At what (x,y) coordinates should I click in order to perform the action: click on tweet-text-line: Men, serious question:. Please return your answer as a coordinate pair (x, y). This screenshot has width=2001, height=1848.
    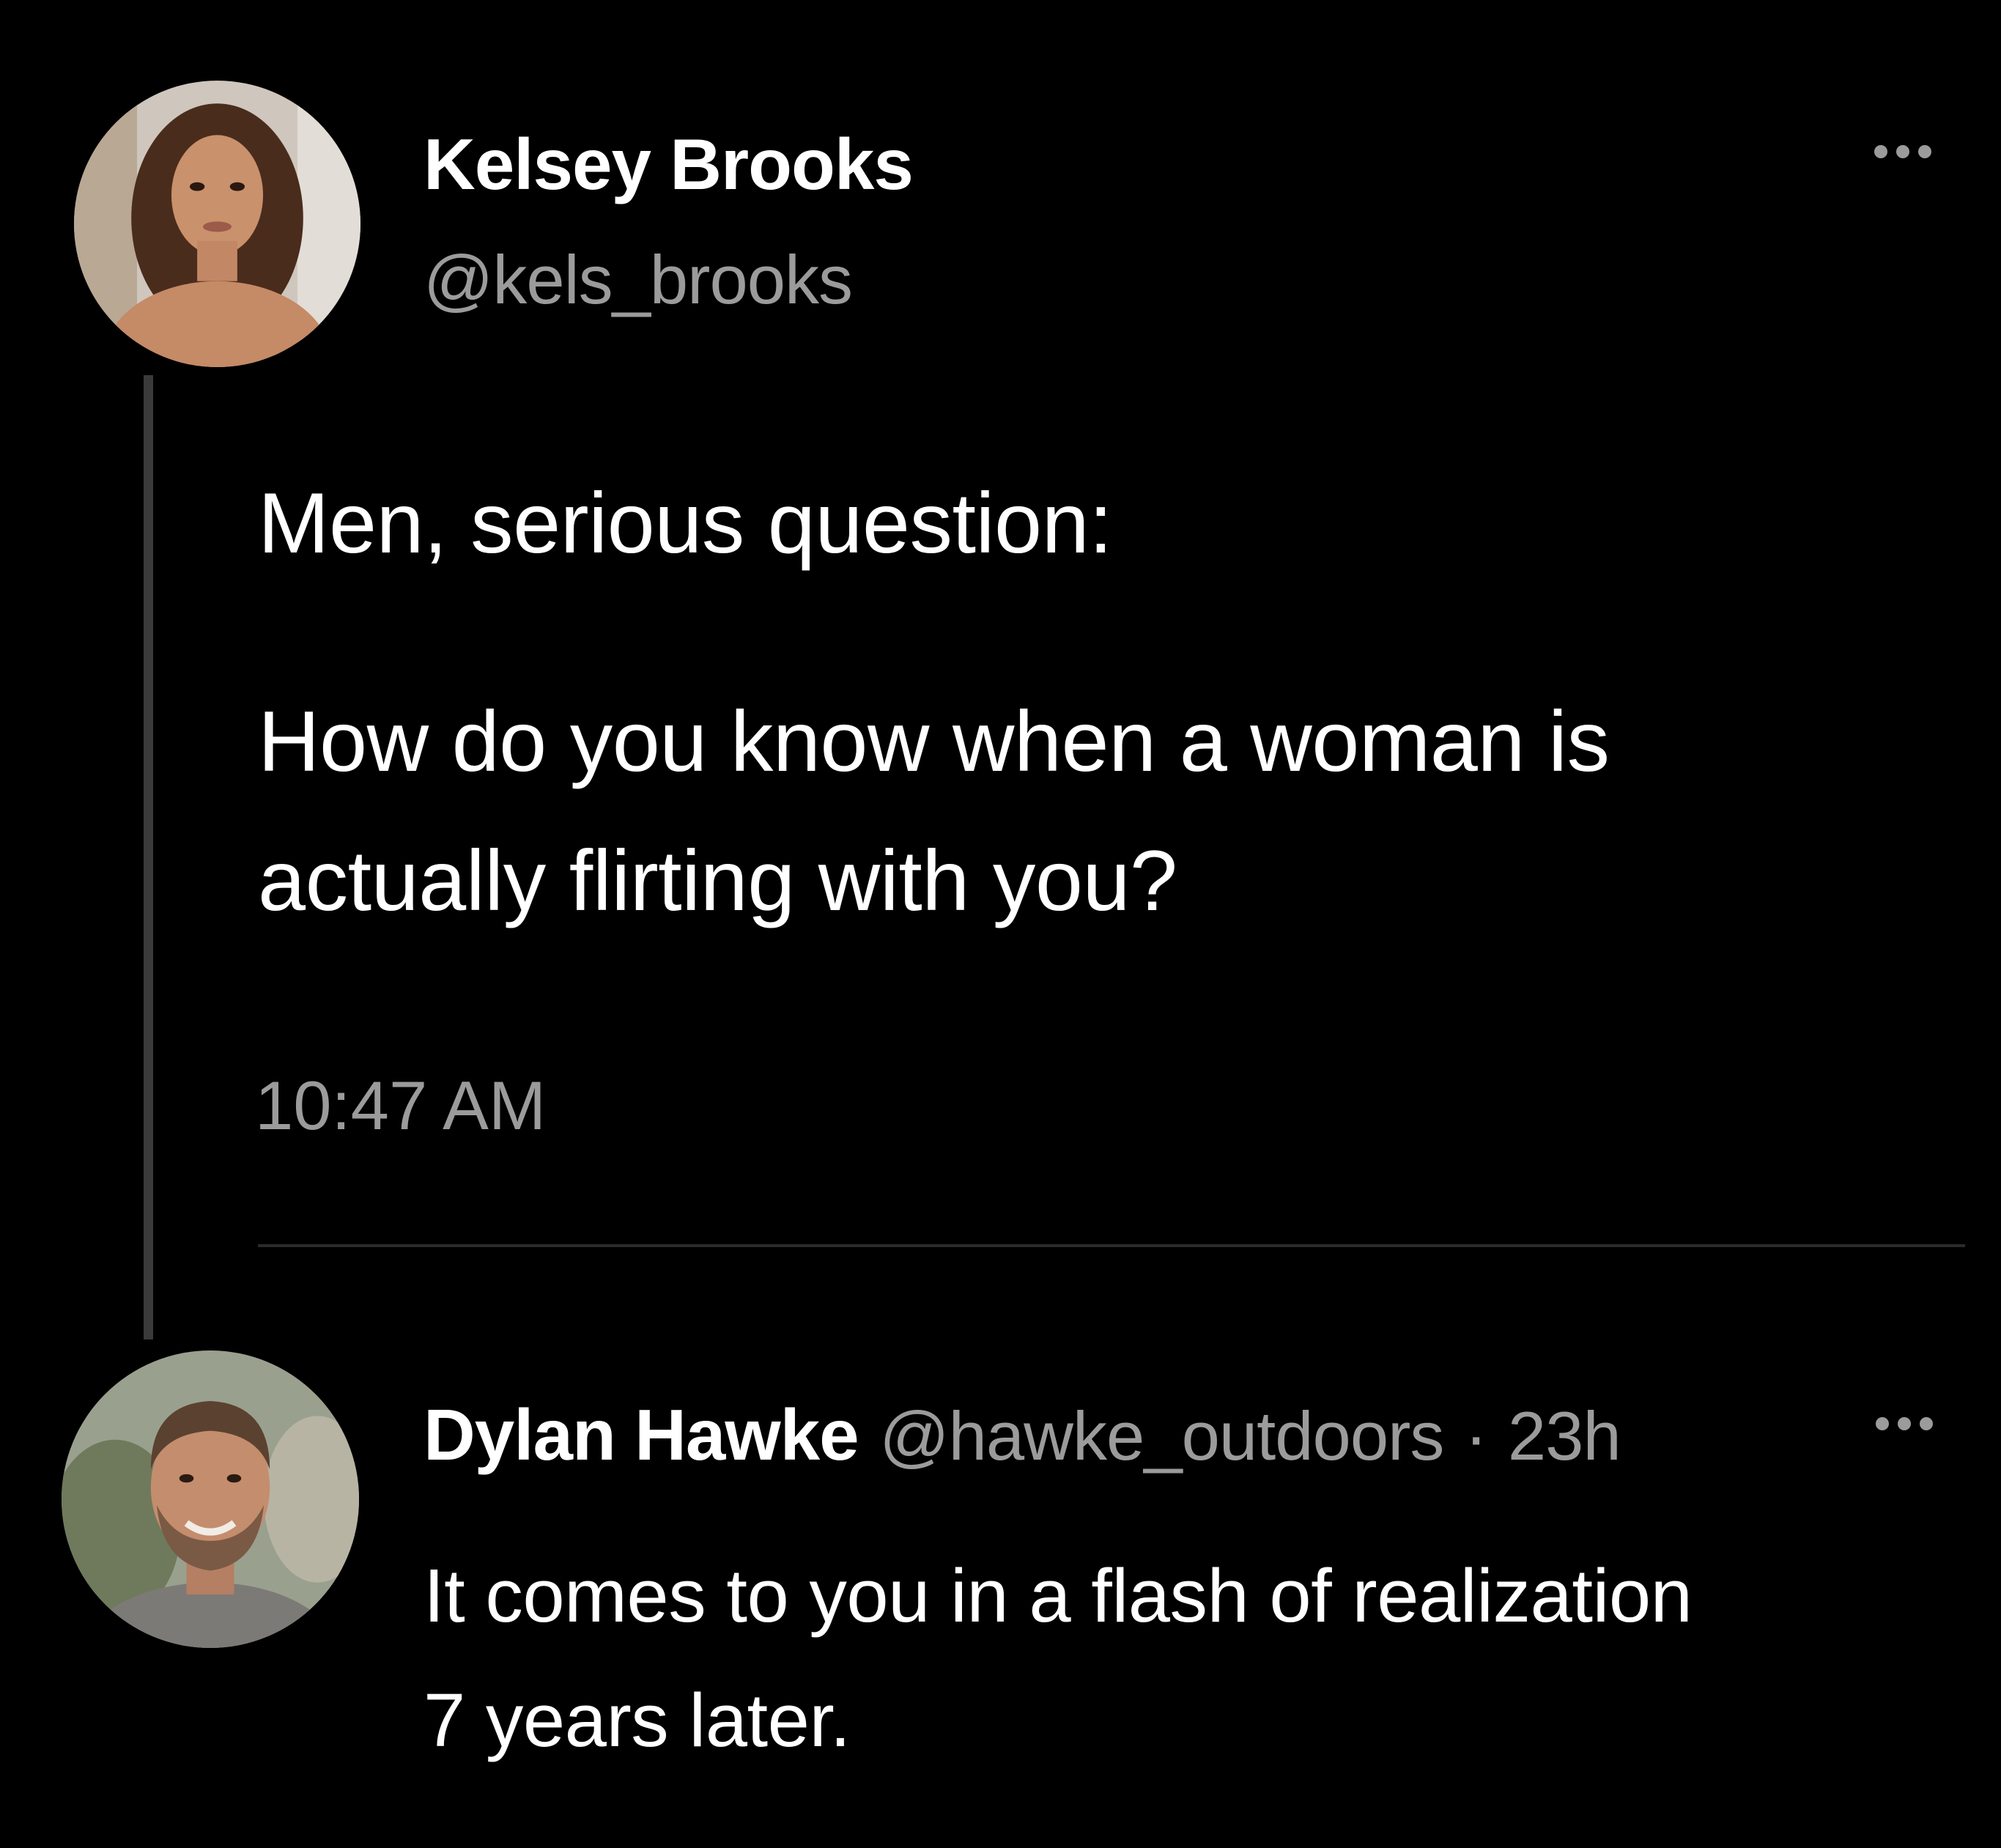
    Looking at the image, I should click on (685, 523).